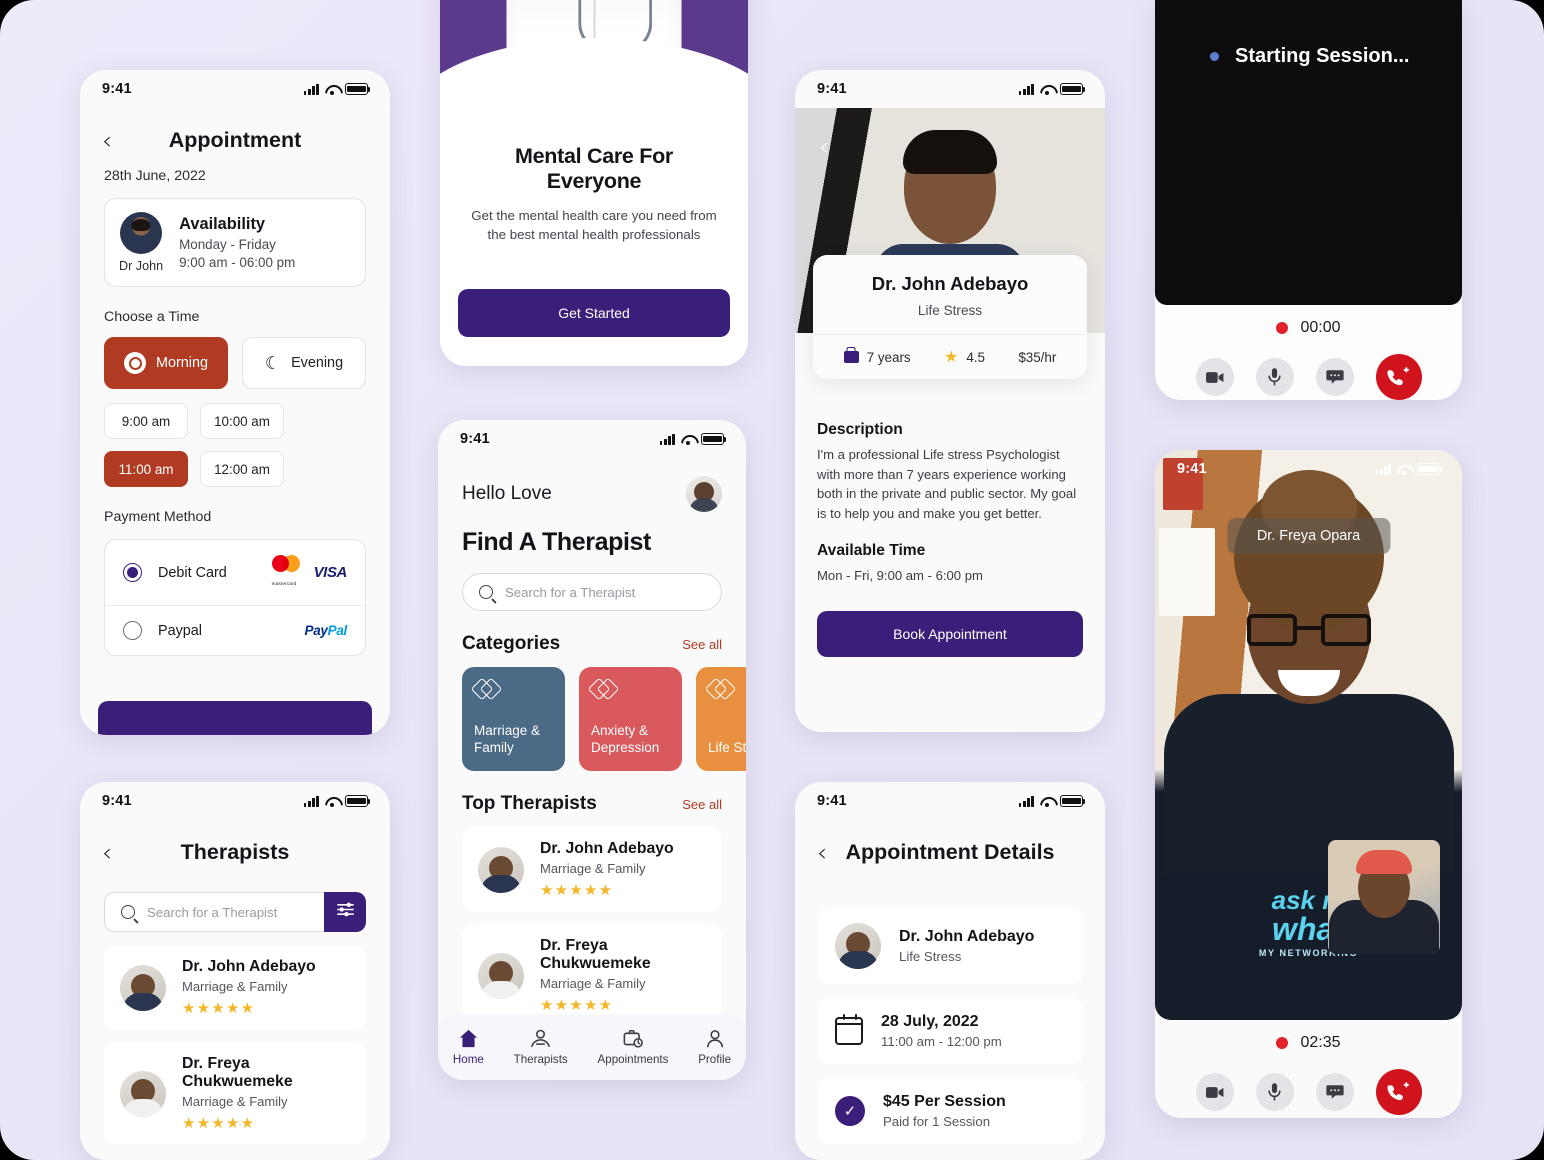  What do you see at coordinates (222, 224) in the screenshot?
I see `availability-title: Availability` at bounding box center [222, 224].